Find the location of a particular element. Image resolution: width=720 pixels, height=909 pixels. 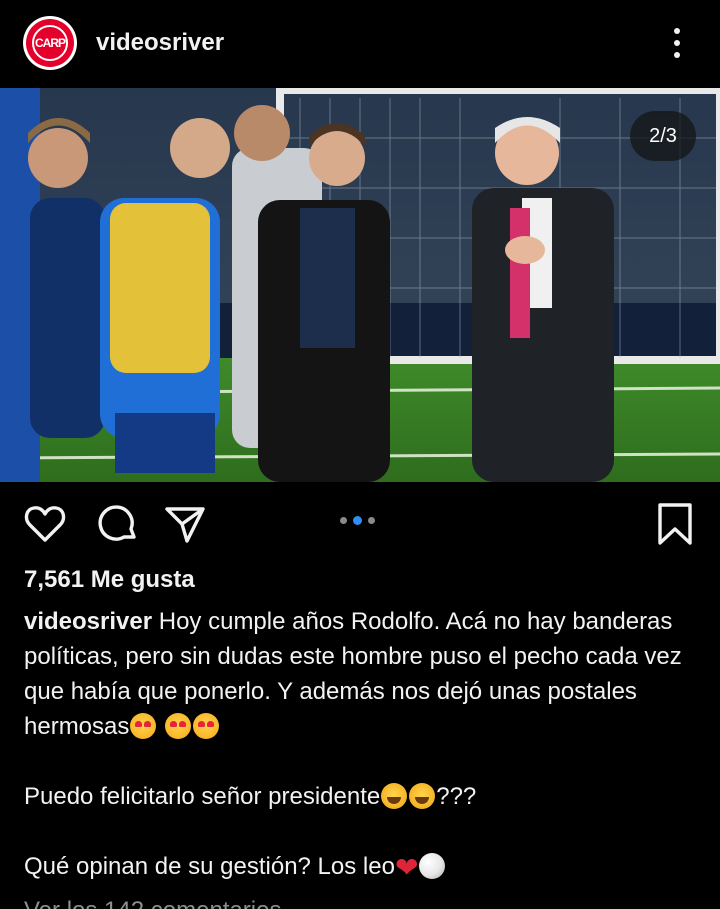

caption-paragraph-3: Qué opinan de su gestión? Los leo❤ is located at coordinates (364, 867).